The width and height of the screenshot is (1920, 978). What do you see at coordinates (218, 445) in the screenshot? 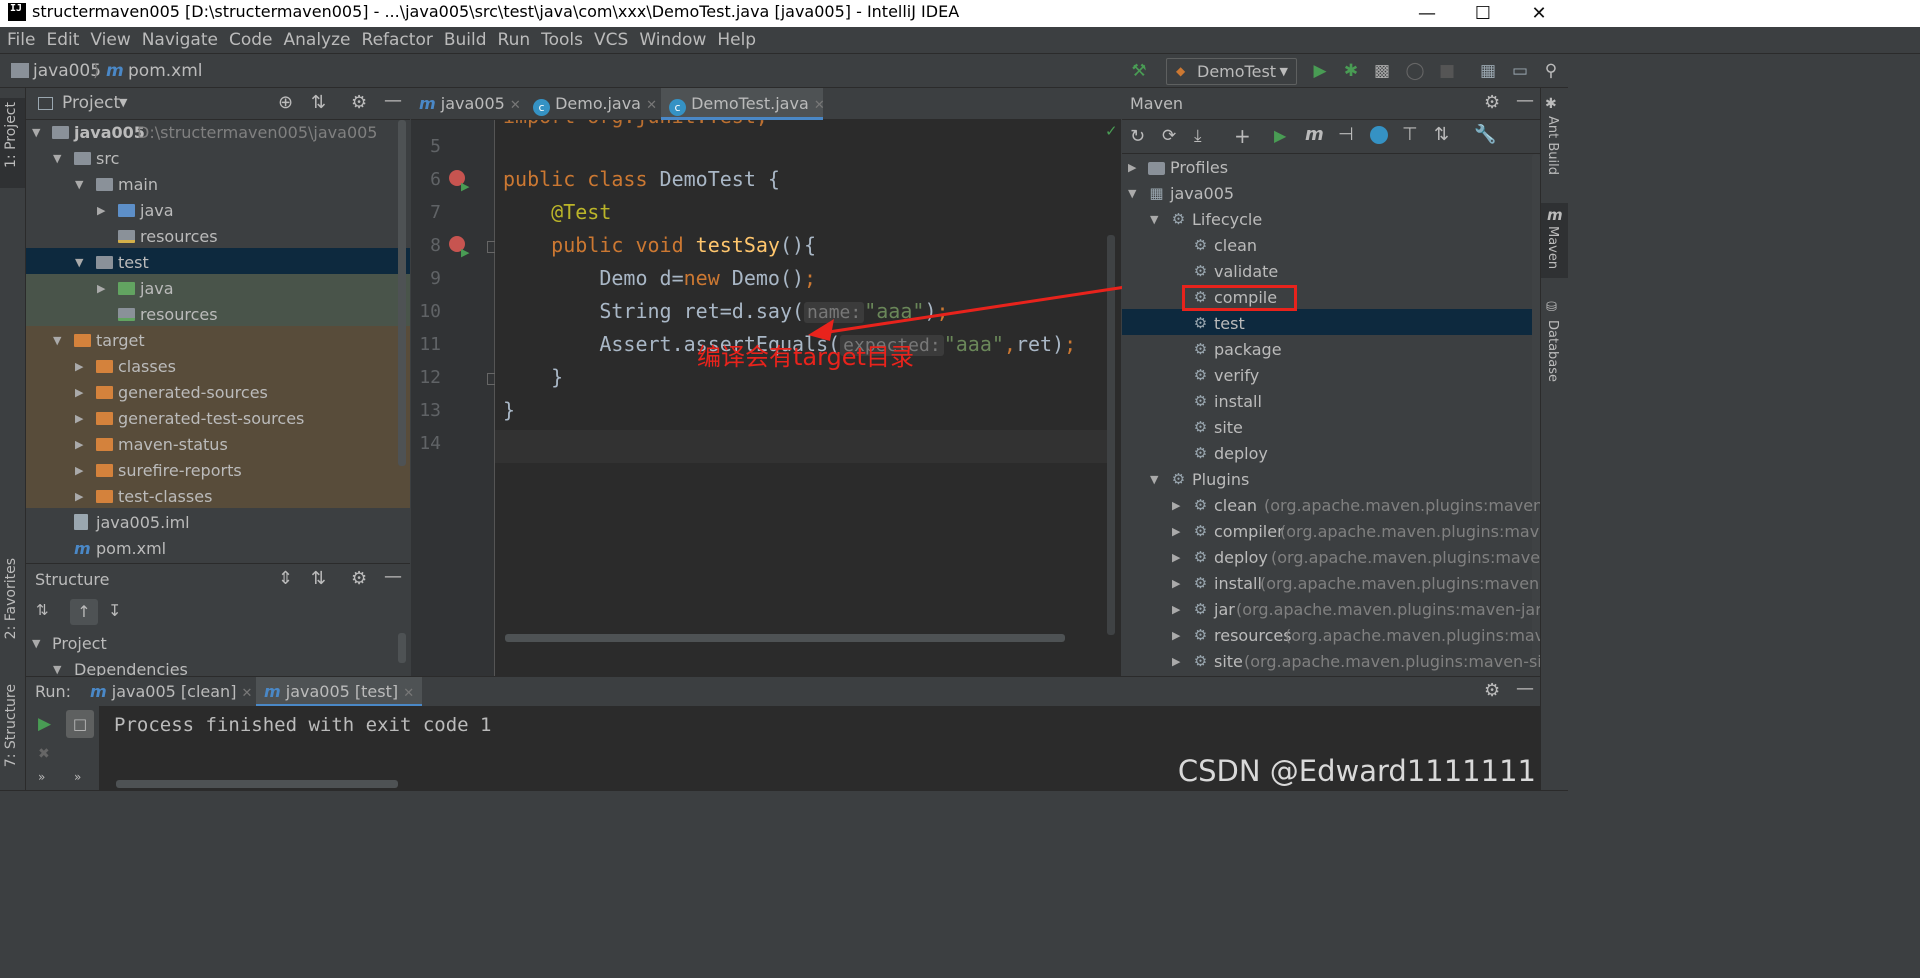
I see `tree-row-maven-status: ▶ maven-status` at bounding box center [218, 445].